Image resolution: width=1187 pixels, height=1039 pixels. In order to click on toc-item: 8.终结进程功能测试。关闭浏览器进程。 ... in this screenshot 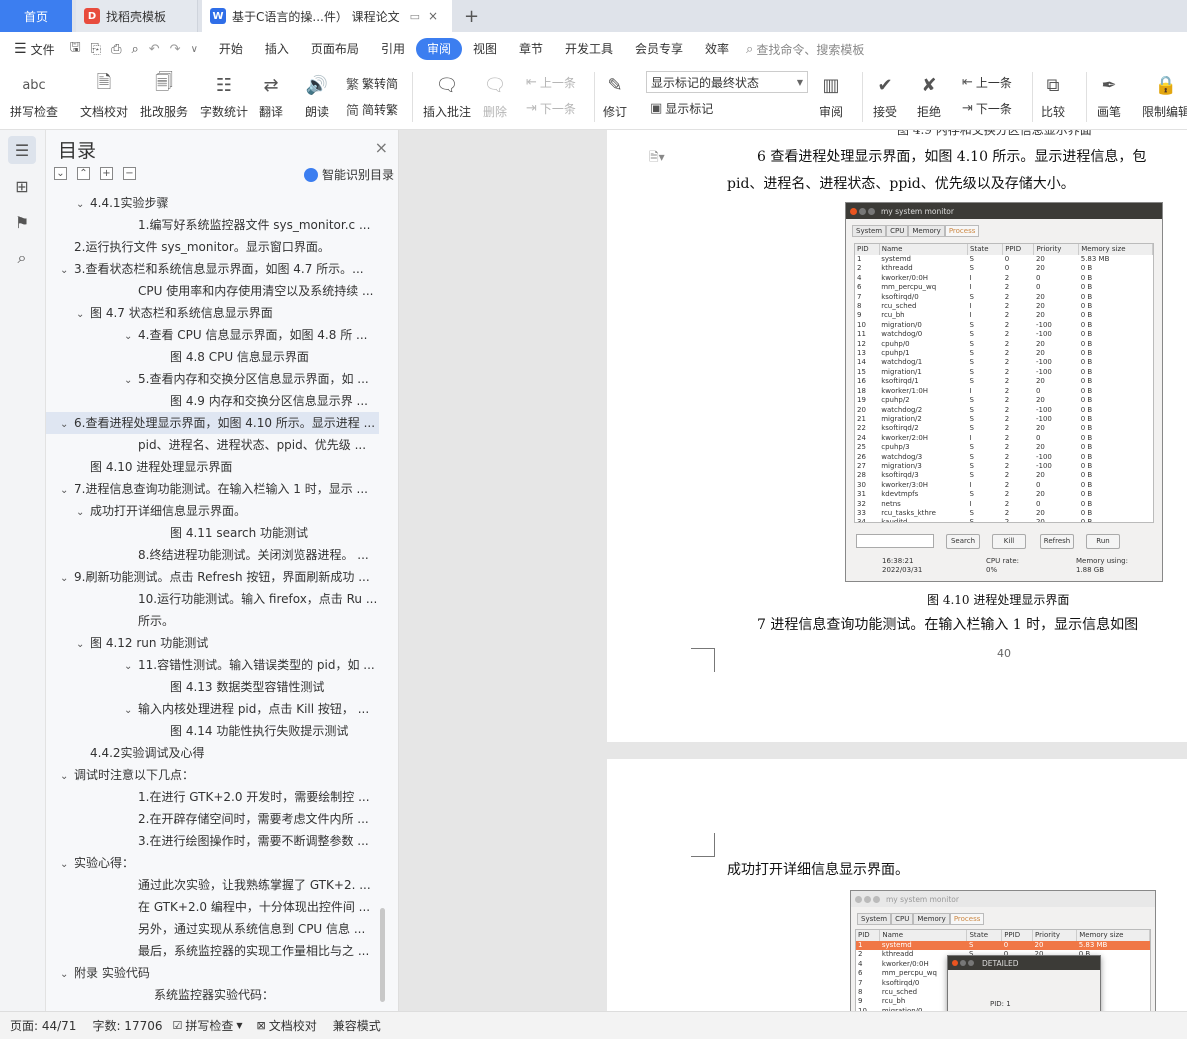, I will do `click(212, 555)`.